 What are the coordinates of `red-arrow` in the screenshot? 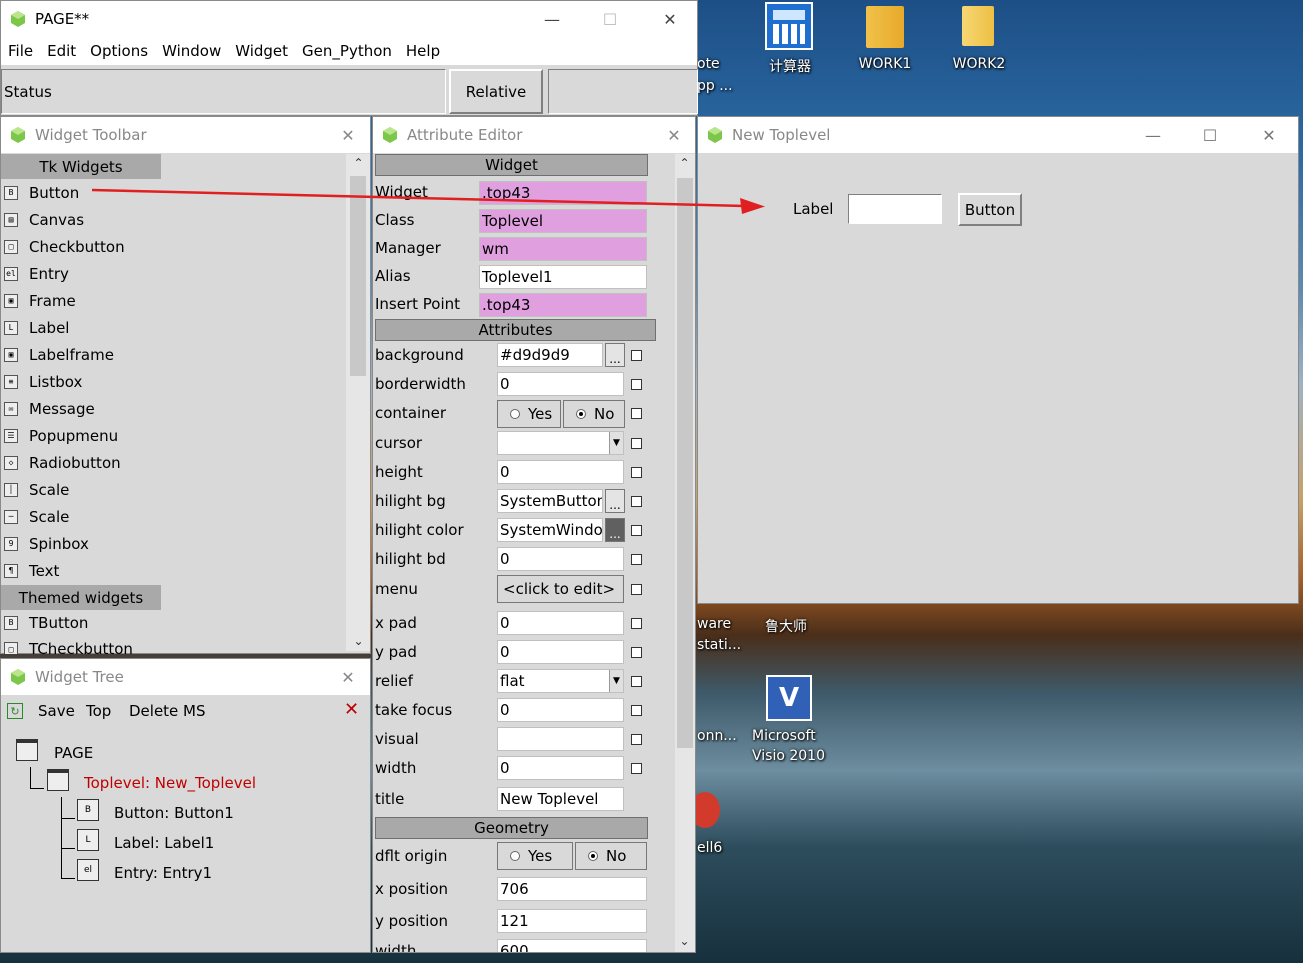 It's located at (428, 201).